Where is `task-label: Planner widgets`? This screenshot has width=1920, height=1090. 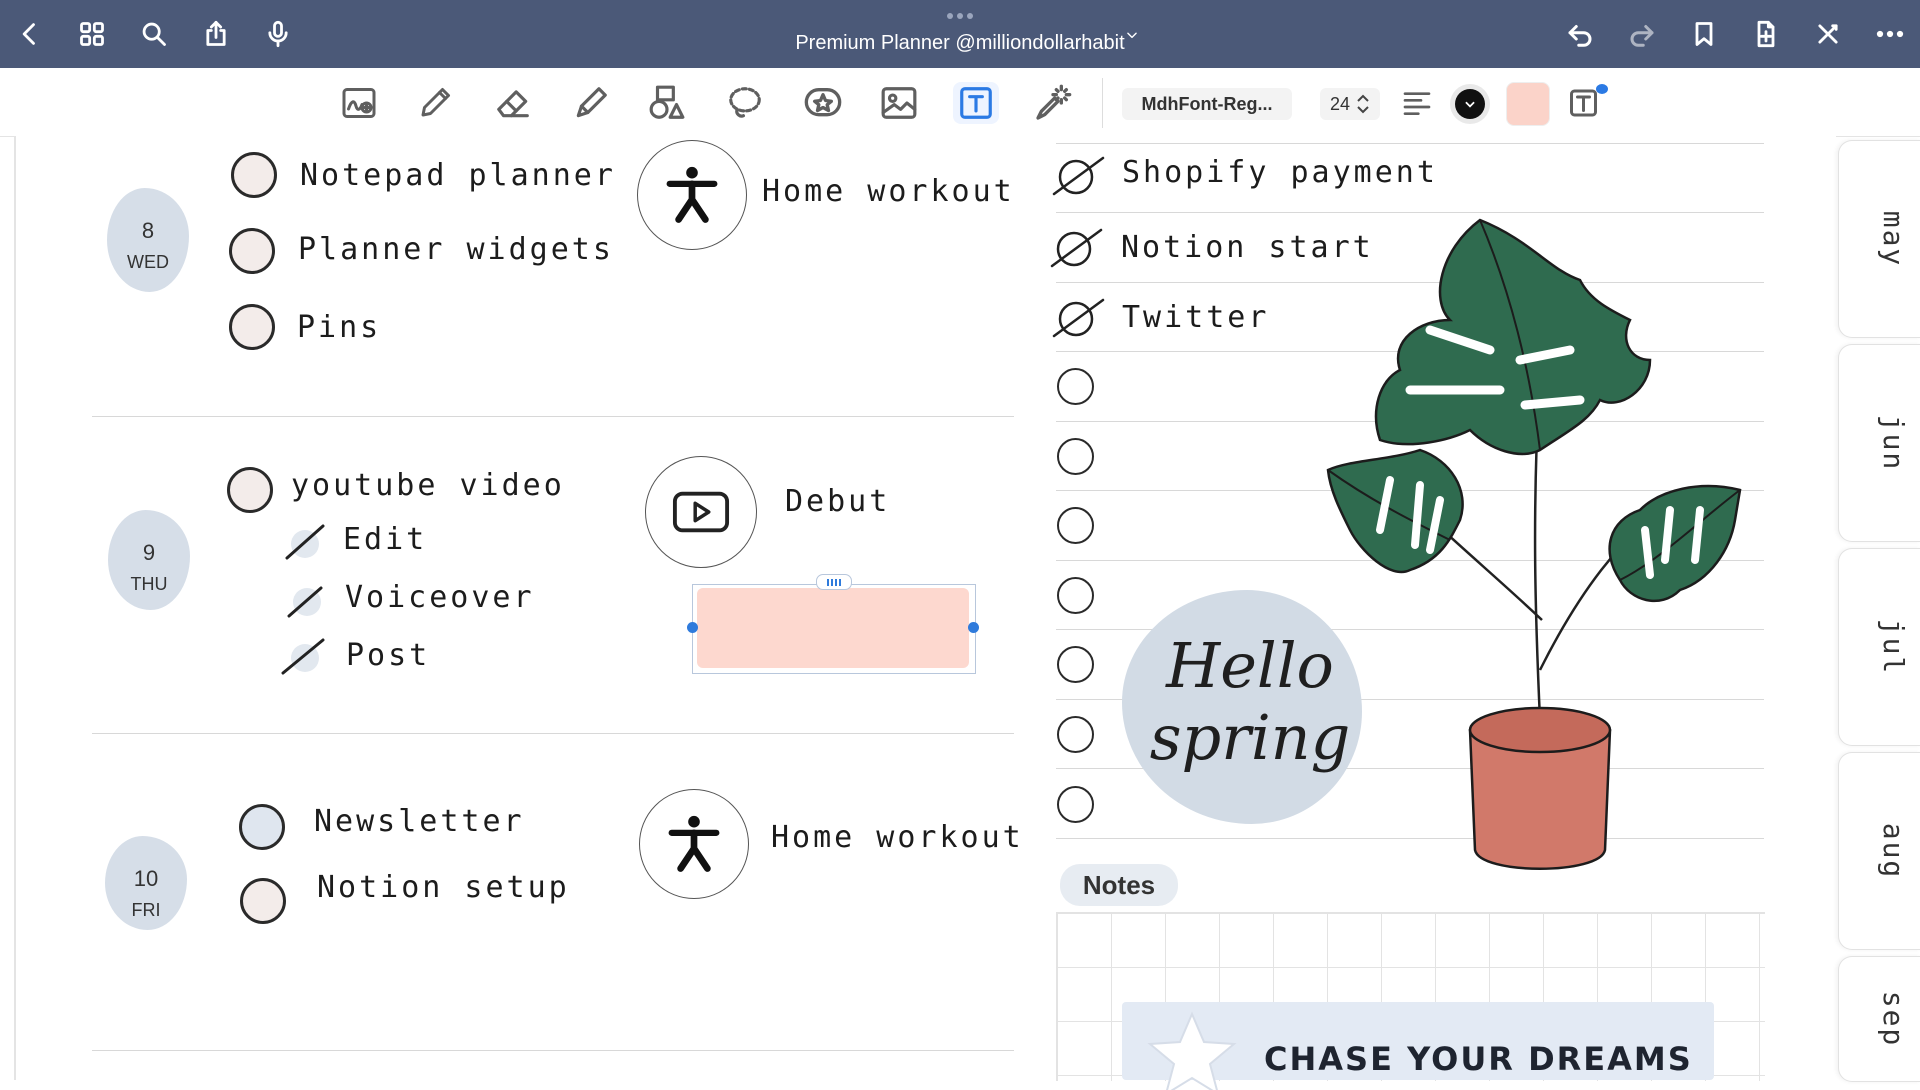
task-label: Planner widgets is located at coordinates (456, 249).